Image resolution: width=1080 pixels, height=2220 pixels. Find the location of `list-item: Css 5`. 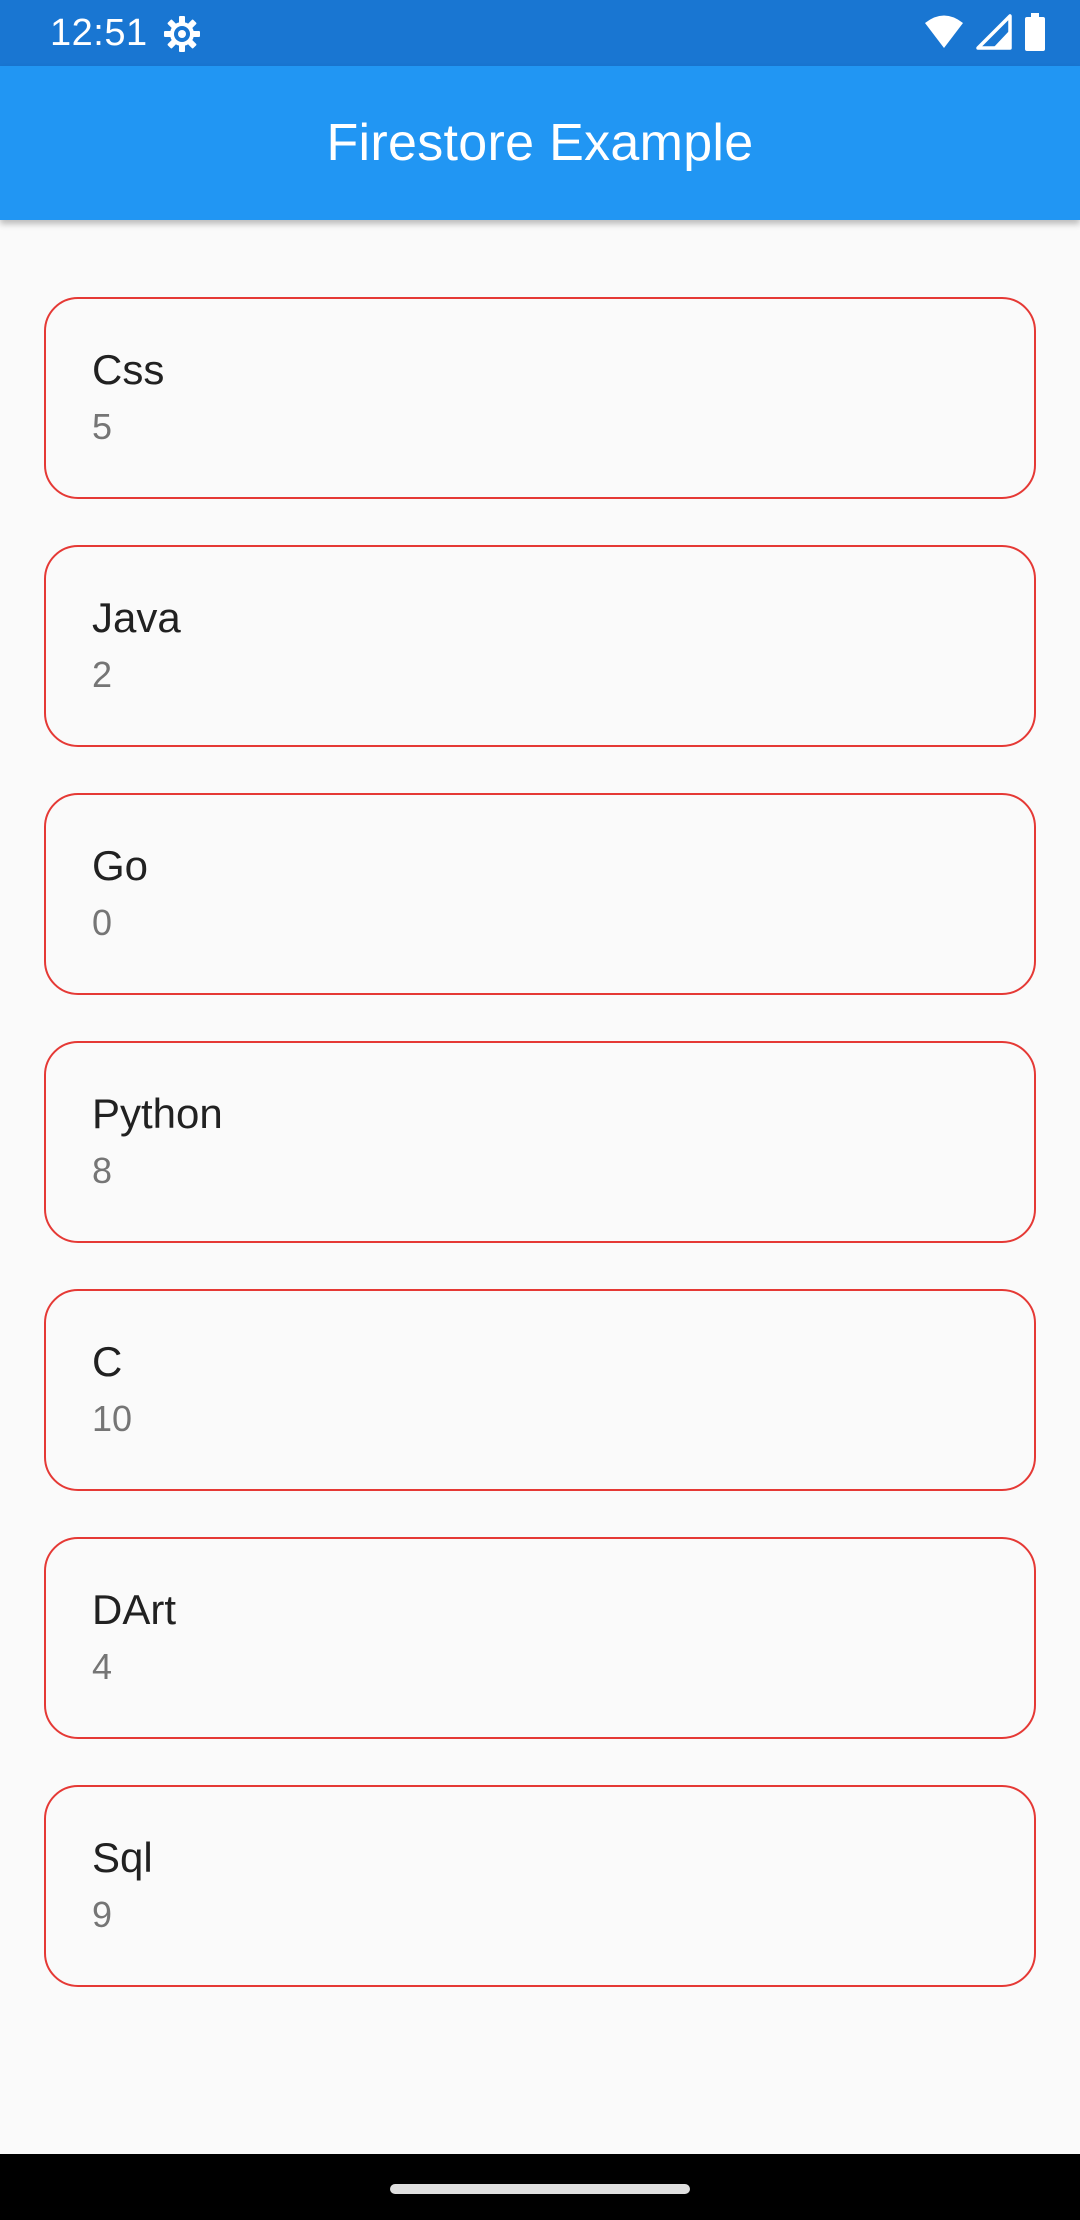

list-item: Css 5 is located at coordinates (540, 398).